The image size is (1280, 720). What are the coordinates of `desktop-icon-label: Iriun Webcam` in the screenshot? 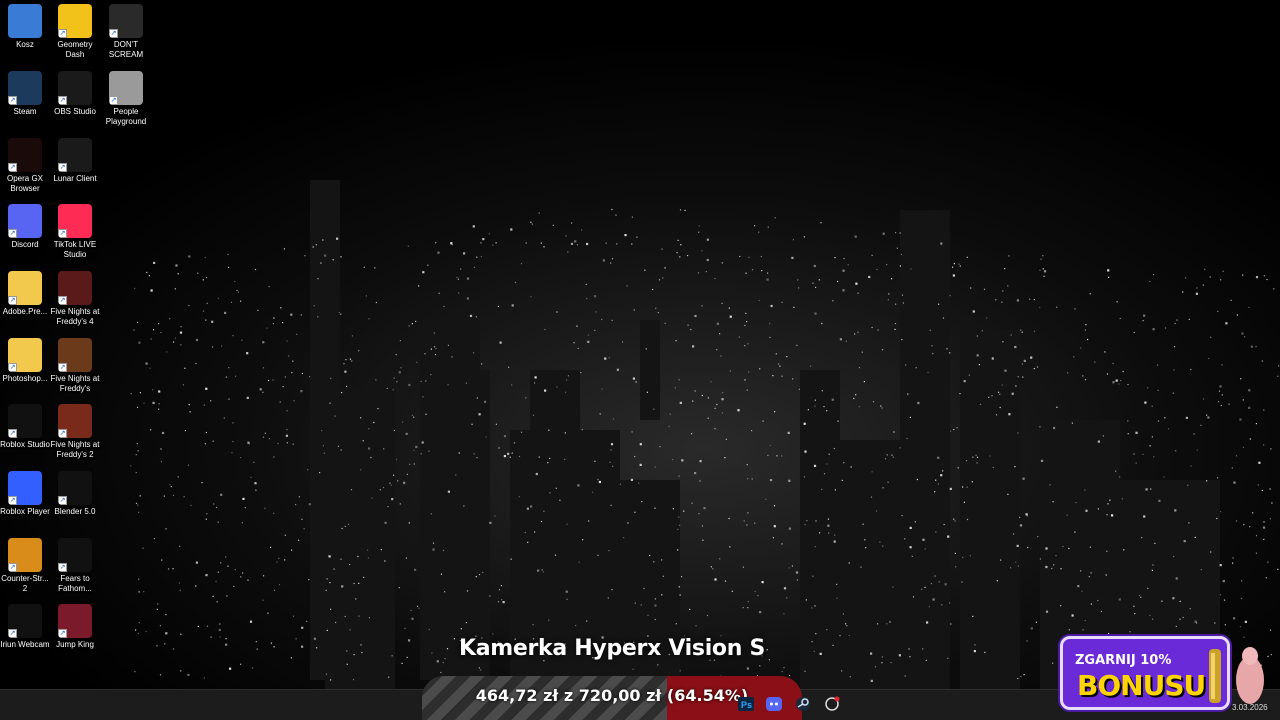 It's located at (25, 644).